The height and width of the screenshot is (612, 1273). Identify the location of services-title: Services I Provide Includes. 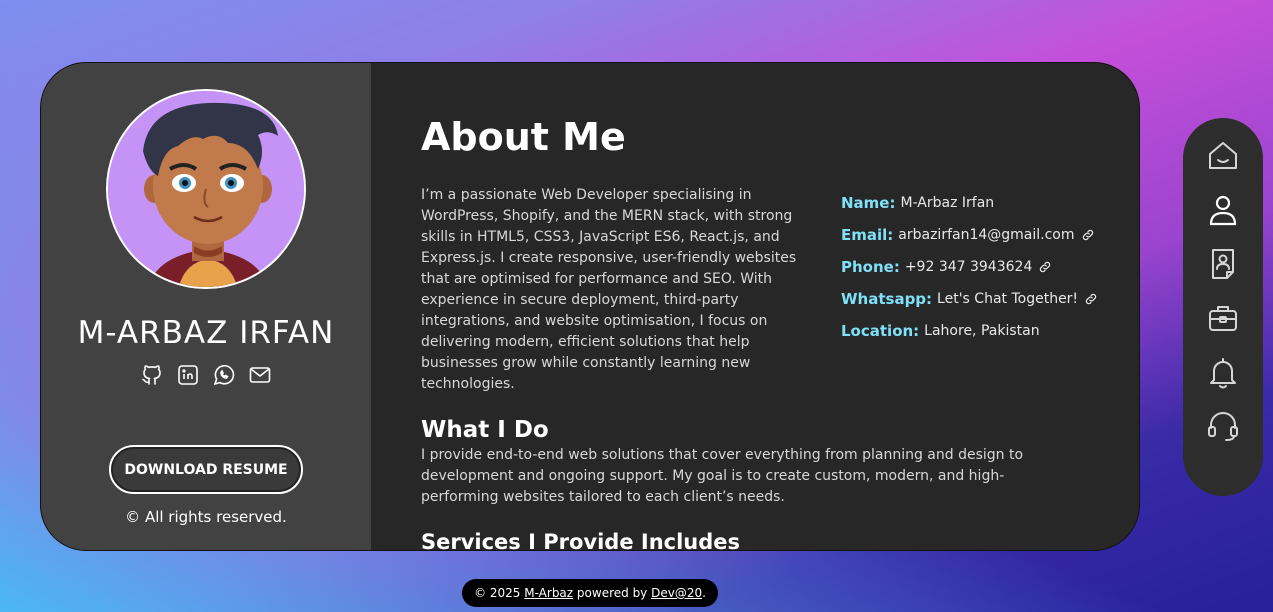
(581, 540).